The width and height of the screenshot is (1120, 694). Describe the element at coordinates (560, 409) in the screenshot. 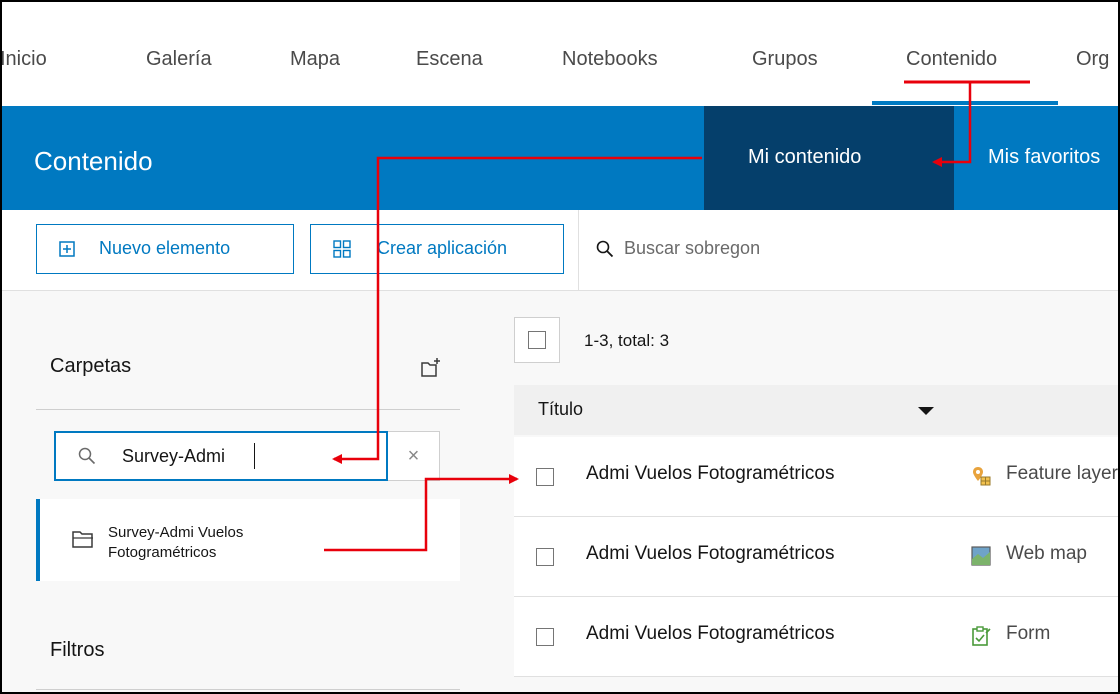

I see `column-header-title: Título` at that location.